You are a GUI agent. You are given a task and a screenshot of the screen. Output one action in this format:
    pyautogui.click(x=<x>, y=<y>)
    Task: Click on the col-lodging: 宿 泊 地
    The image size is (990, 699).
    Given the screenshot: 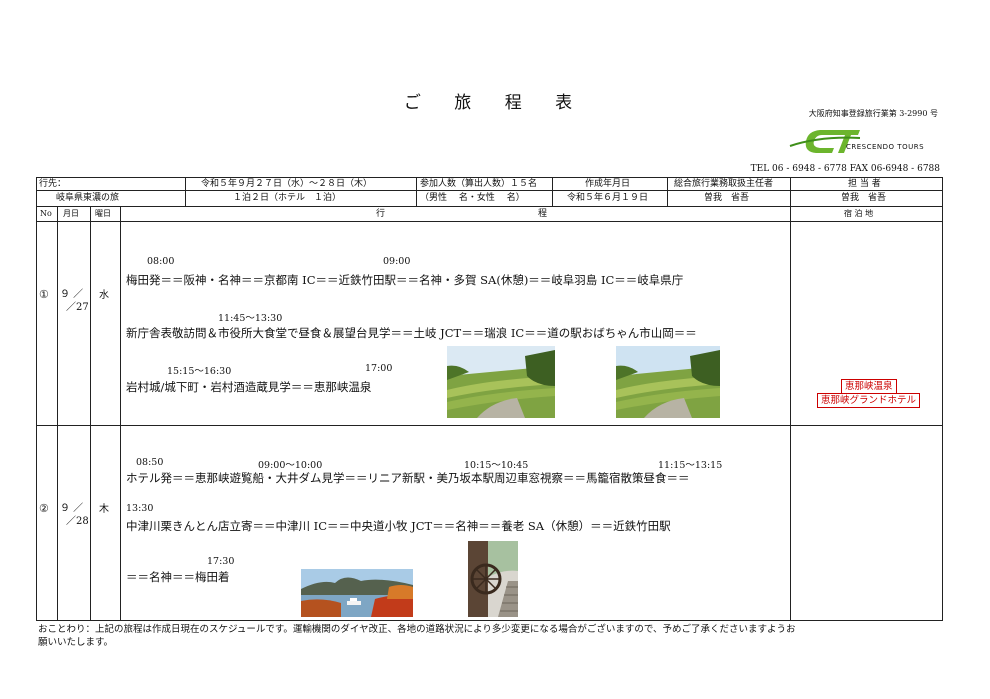 What is the action you would take?
    pyautogui.click(x=859, y=213)
    